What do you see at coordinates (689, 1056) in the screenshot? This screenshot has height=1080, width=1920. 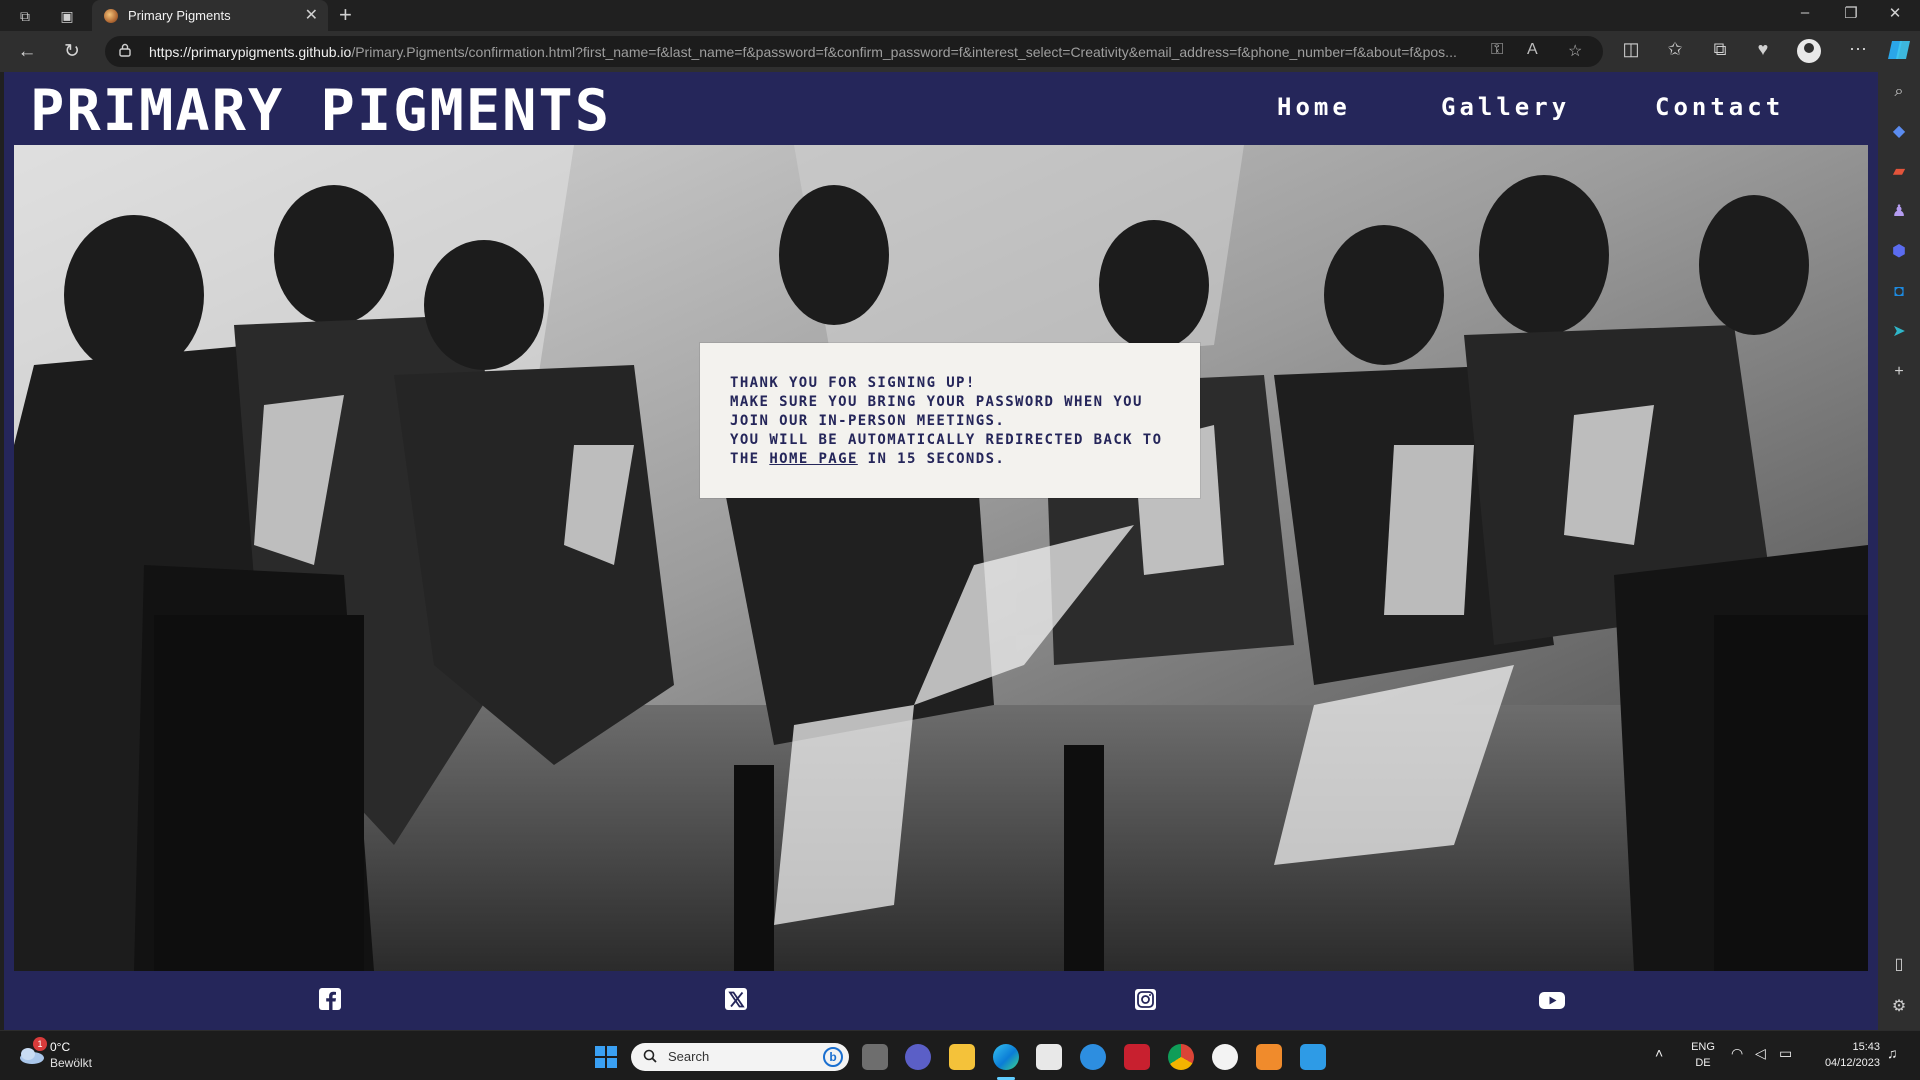 I see `search-label: Search` at bounding box center [689, 1056].